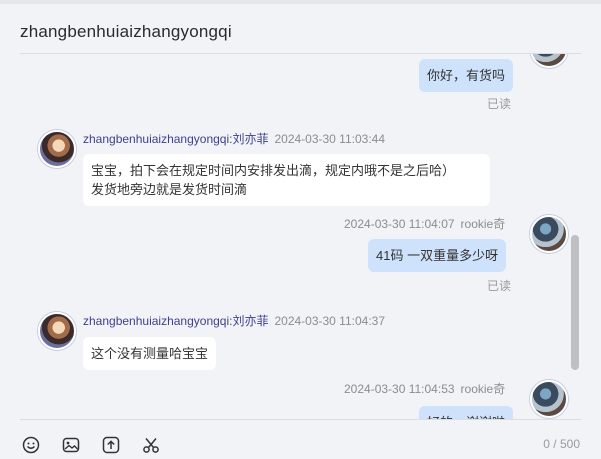  Describe the element at coordinates (300, 419) in the screenshot. I see `divider` at that location.